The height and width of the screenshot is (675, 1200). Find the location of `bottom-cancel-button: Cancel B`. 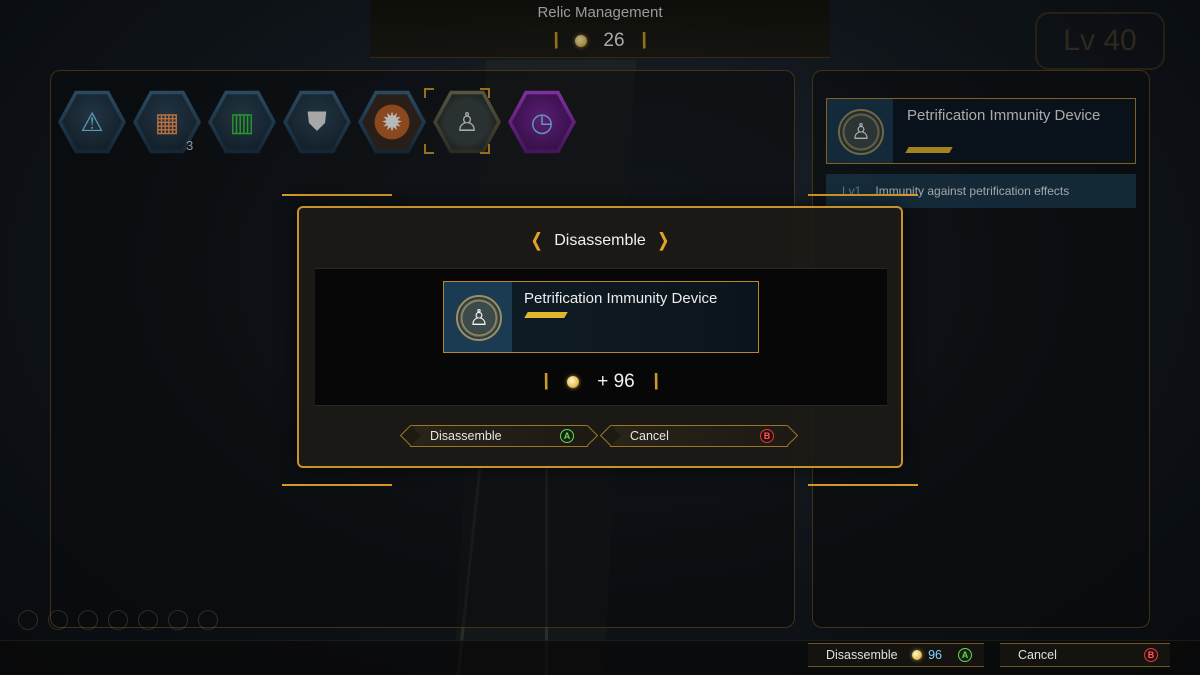

bottom-cancel-button: Cancel B is located at coordinates (1085, 655).